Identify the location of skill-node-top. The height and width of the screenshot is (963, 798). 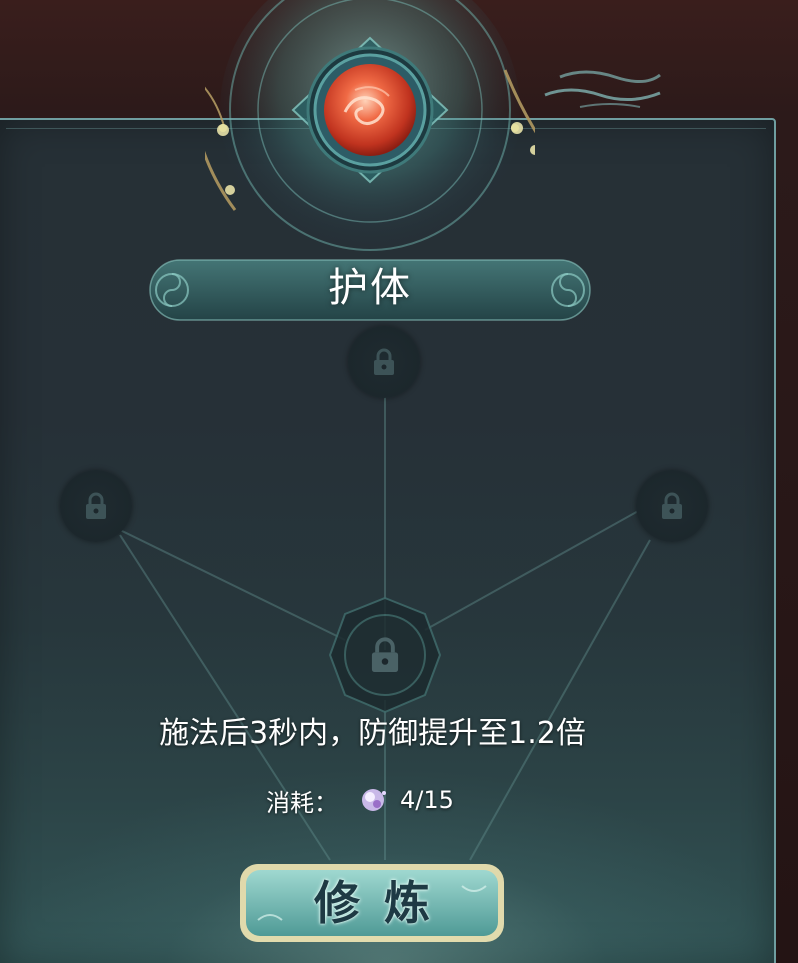
(384, 362).